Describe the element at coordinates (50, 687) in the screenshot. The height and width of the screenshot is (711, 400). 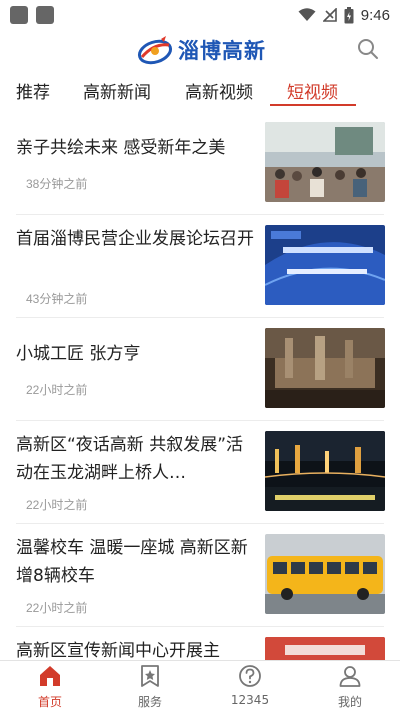
I see `nav-home: 首页` at that location.